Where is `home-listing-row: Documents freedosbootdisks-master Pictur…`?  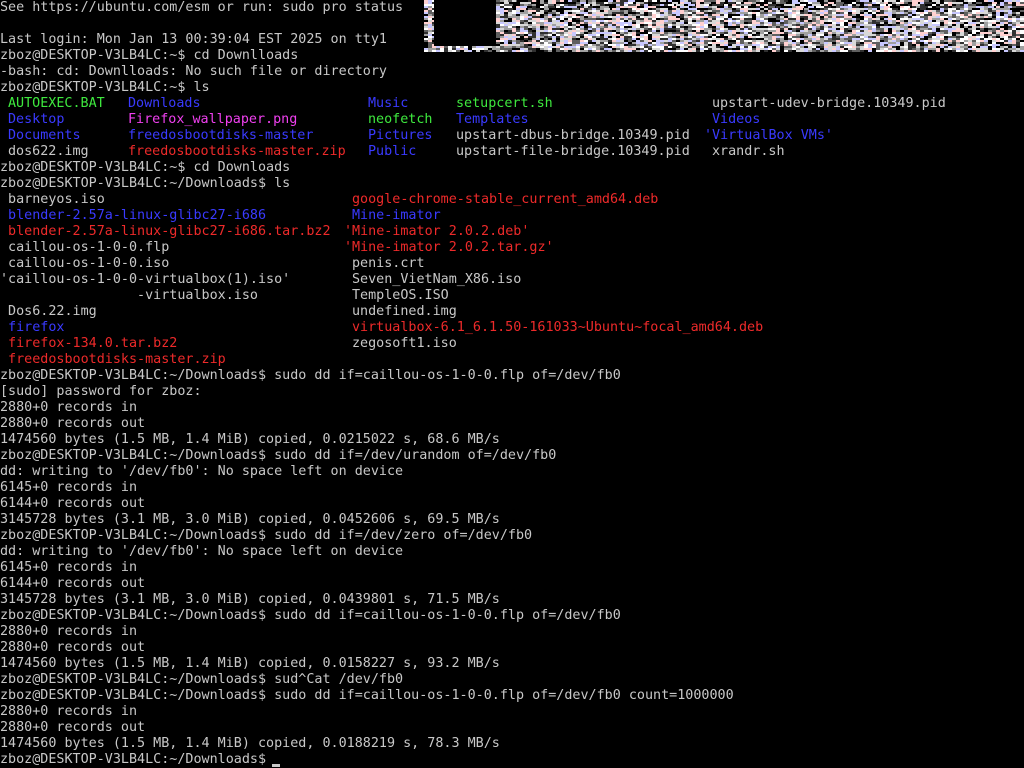 home-listing-row: Documents freedosbootdisks-master Pictur… is located at coordinates (416, 136).